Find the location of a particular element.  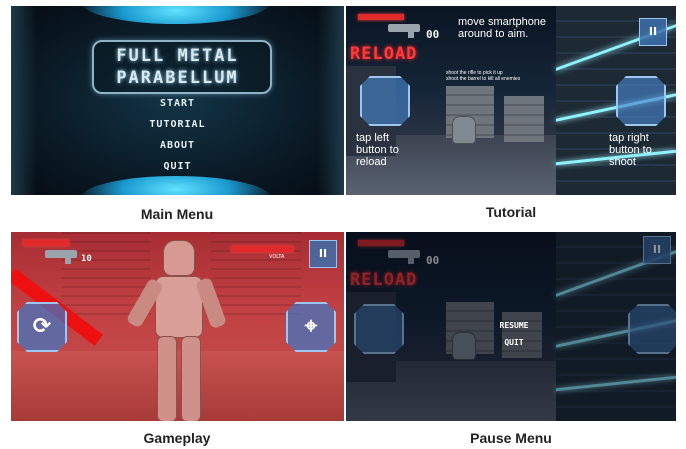

menu-start-button: START is located at coordinates (177, 103).